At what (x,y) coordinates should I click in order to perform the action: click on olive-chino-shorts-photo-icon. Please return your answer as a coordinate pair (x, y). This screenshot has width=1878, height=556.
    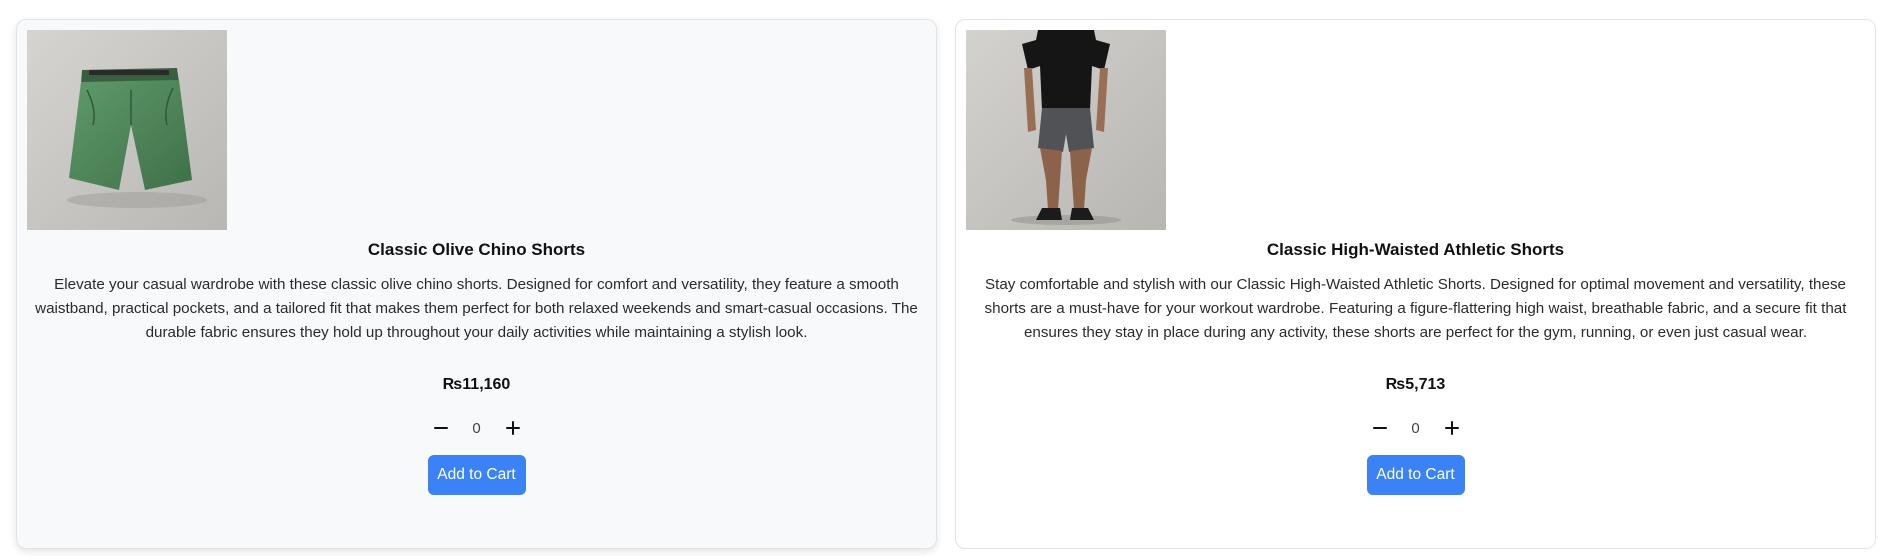
    Looking at the image, I should click on (127, 130).